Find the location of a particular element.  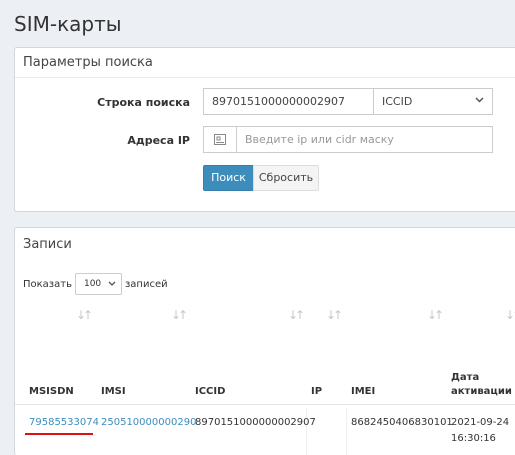

page-length-select: 100 is located at coordinates (98, 284).